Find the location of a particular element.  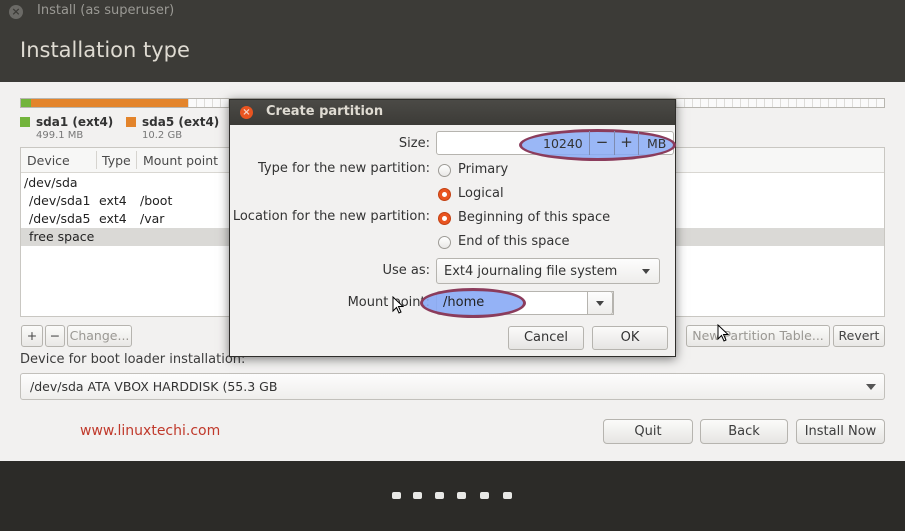

cell-device: /dev/sda1 is located at coordinates (60, 200).